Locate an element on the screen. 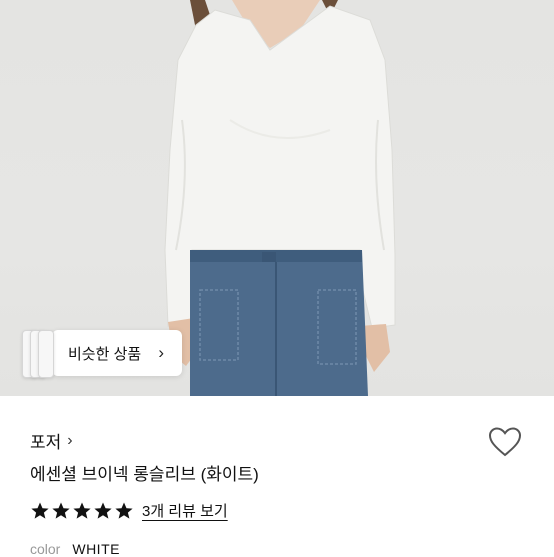 Image resolution: width=554 pixels, height=557 pixels. brand-link: 포저 › is located at coordinates (51, 440).